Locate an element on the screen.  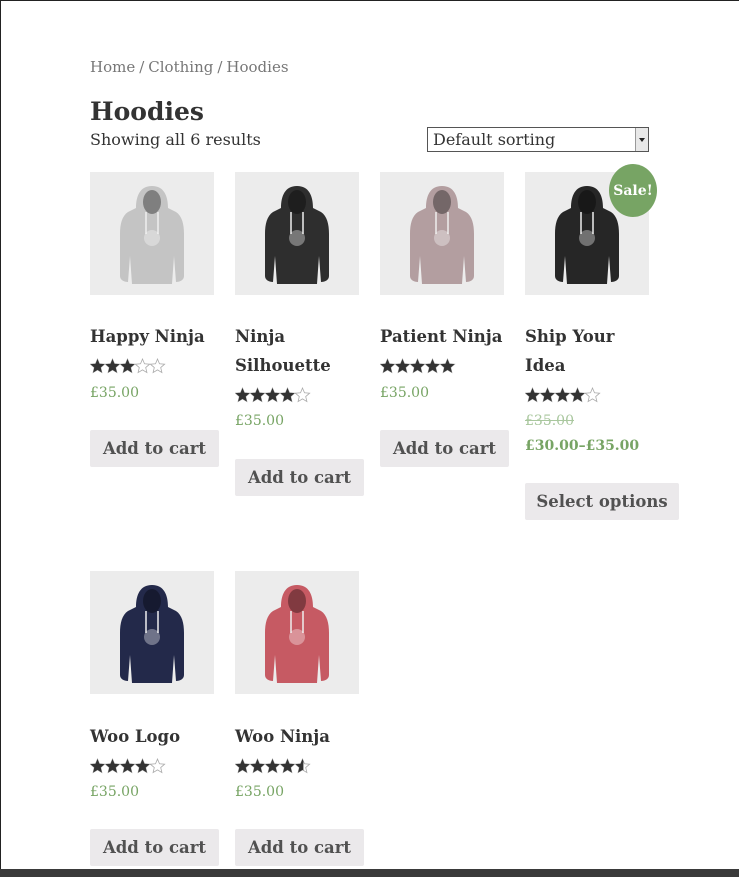
product-image-woo-logo is located at coordinates (152, 632).